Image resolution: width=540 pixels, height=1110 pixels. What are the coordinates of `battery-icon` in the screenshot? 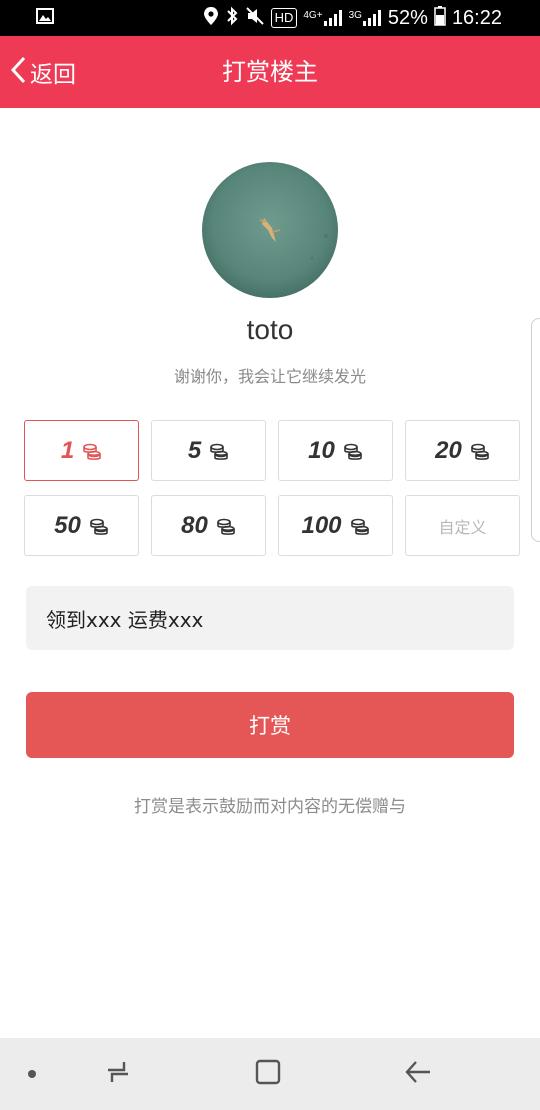 It's located at (440, 18).